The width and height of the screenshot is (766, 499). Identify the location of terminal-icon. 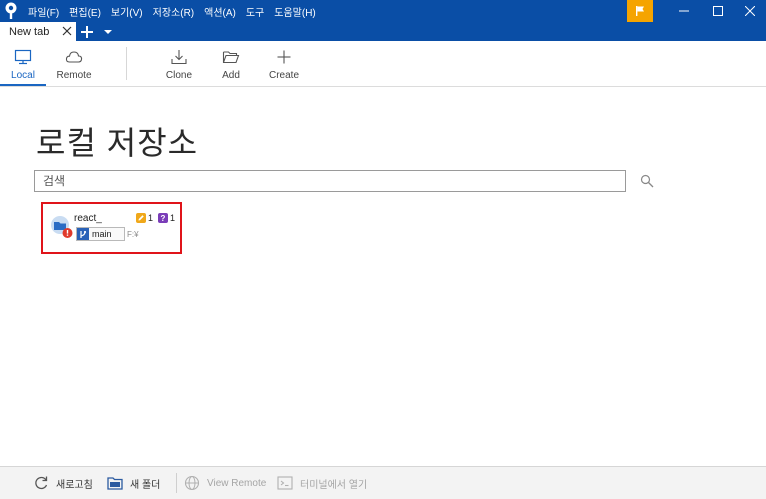
(285, 483).